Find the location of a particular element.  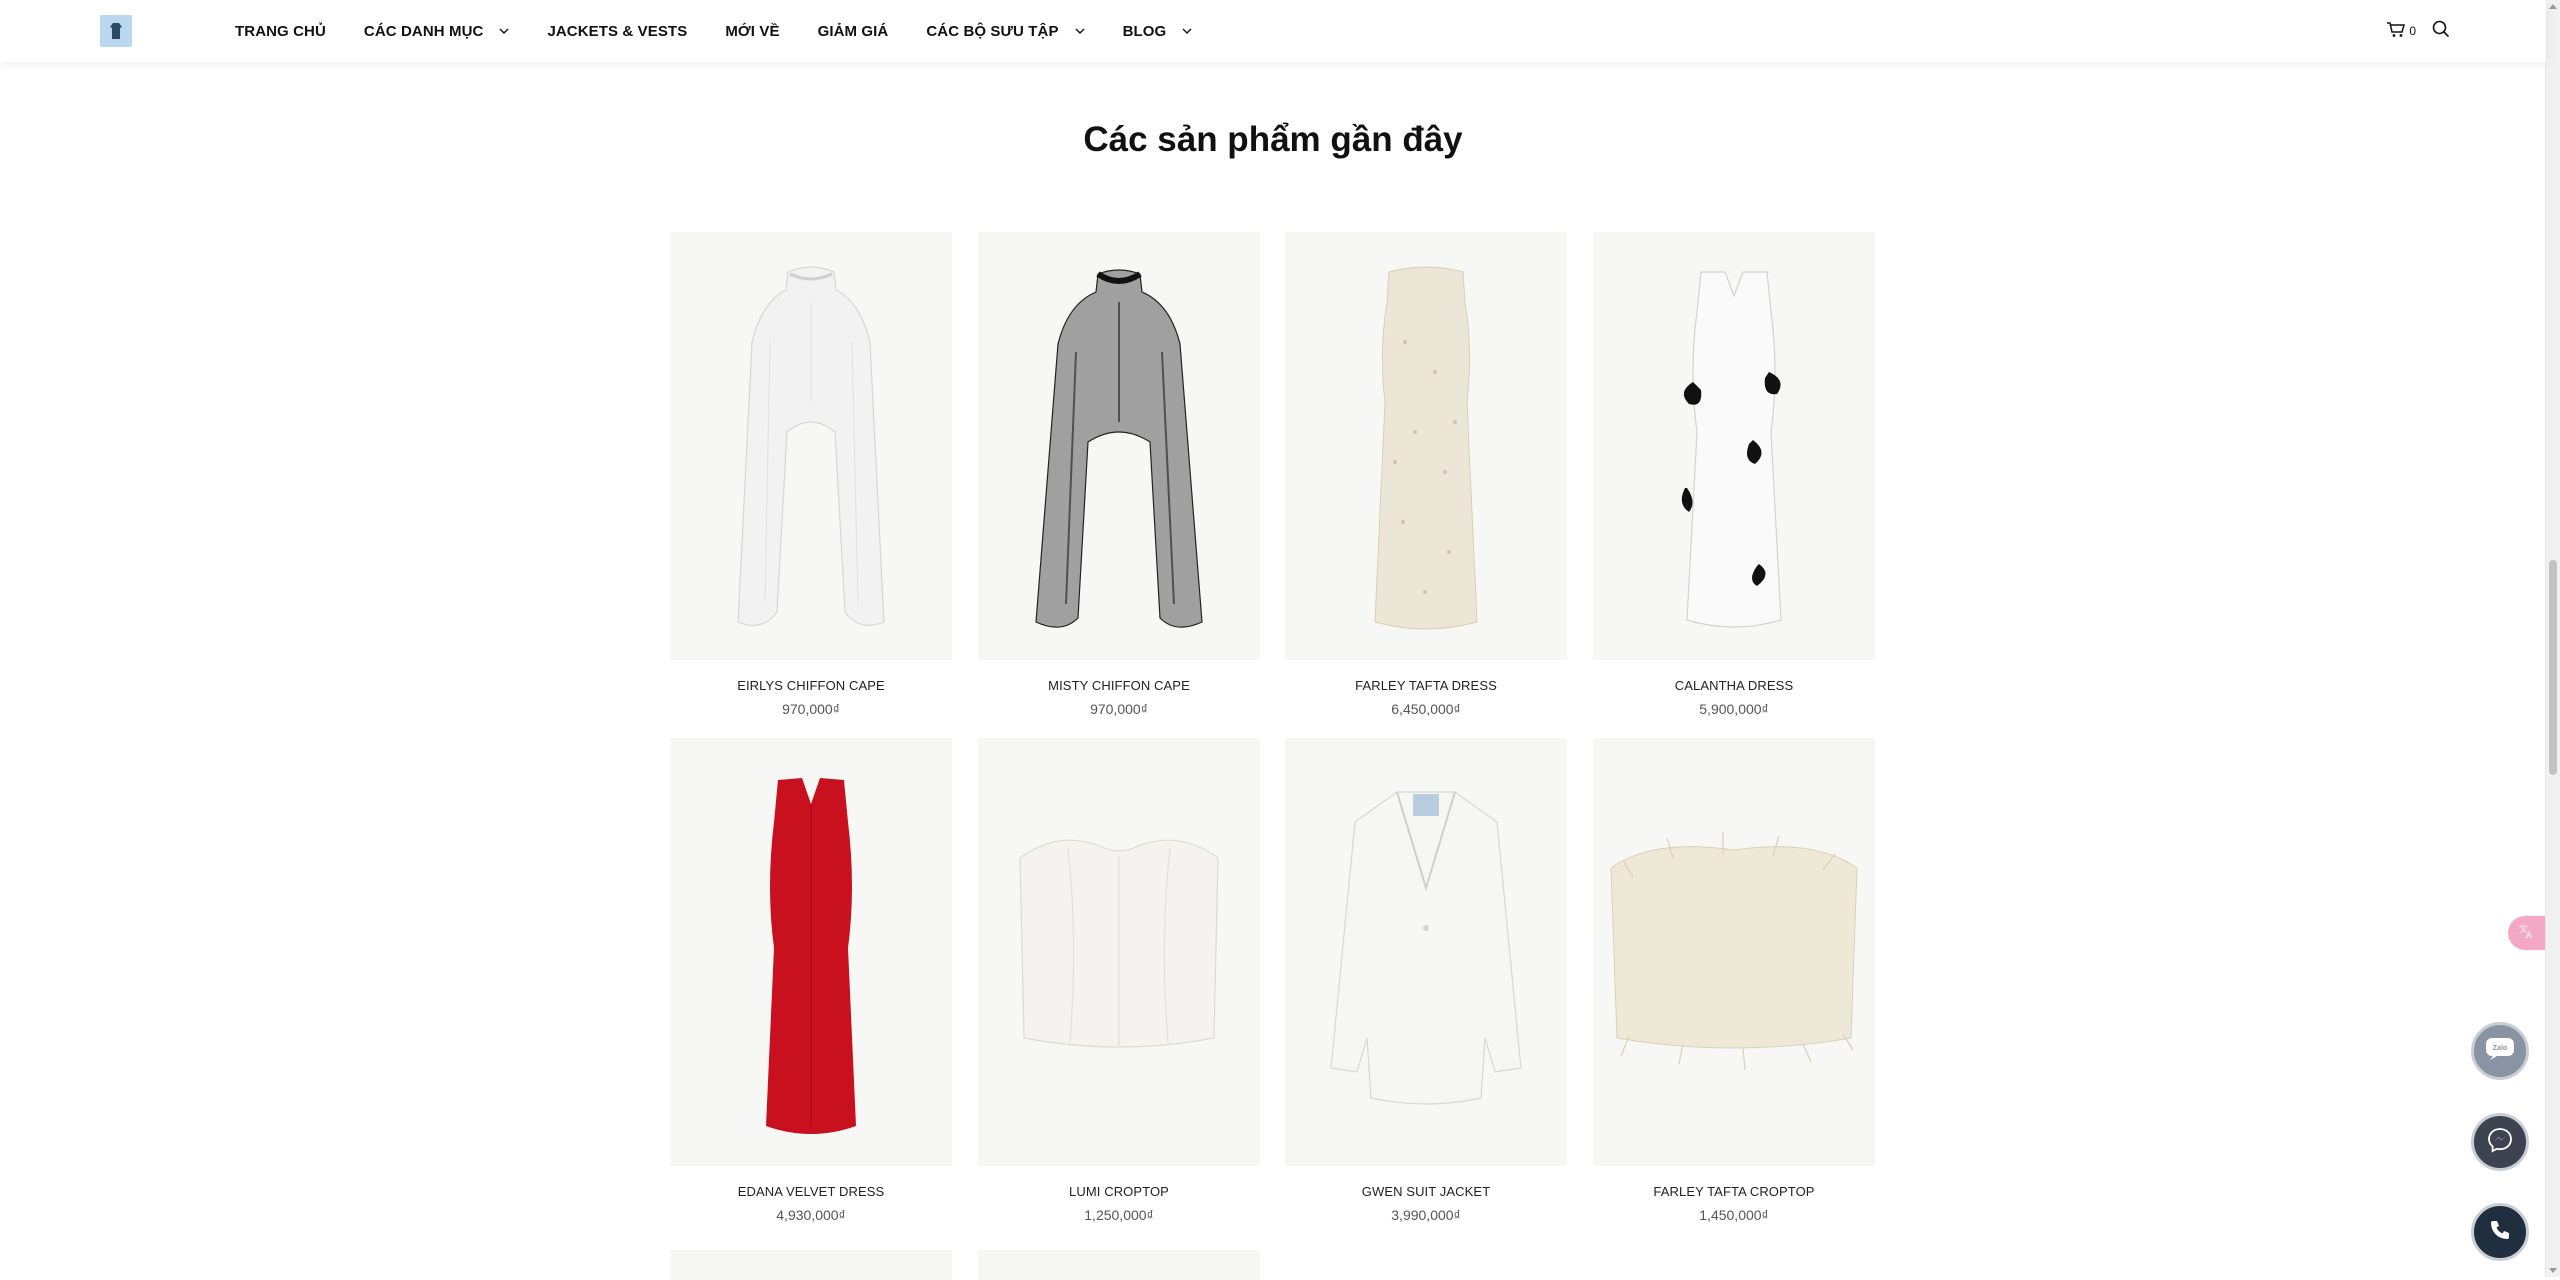

translate-icon: 文A is located at coordinates (2527, 933).